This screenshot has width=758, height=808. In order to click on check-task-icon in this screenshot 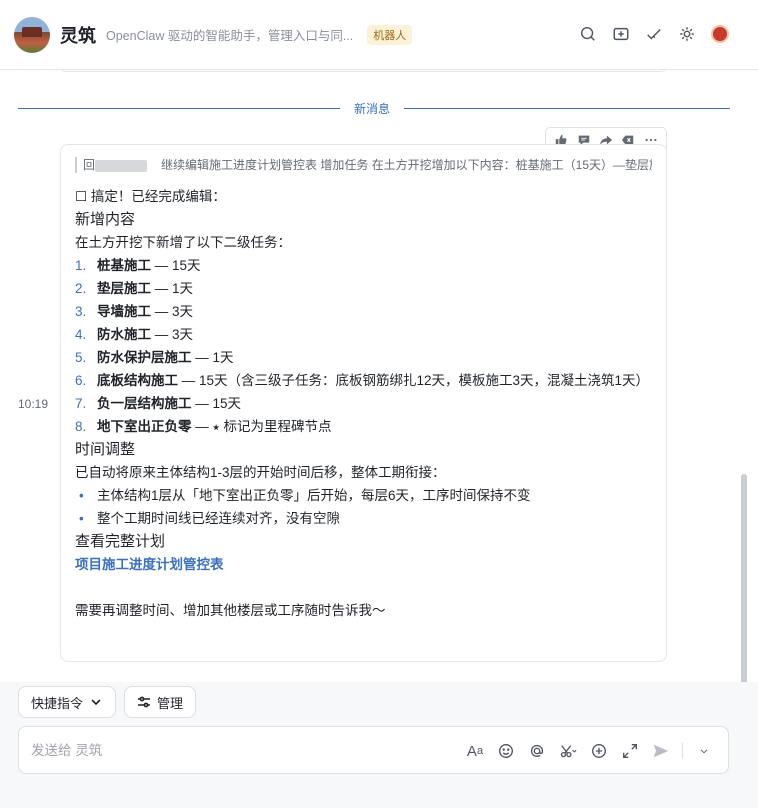, I will do `click(654, 34)`.